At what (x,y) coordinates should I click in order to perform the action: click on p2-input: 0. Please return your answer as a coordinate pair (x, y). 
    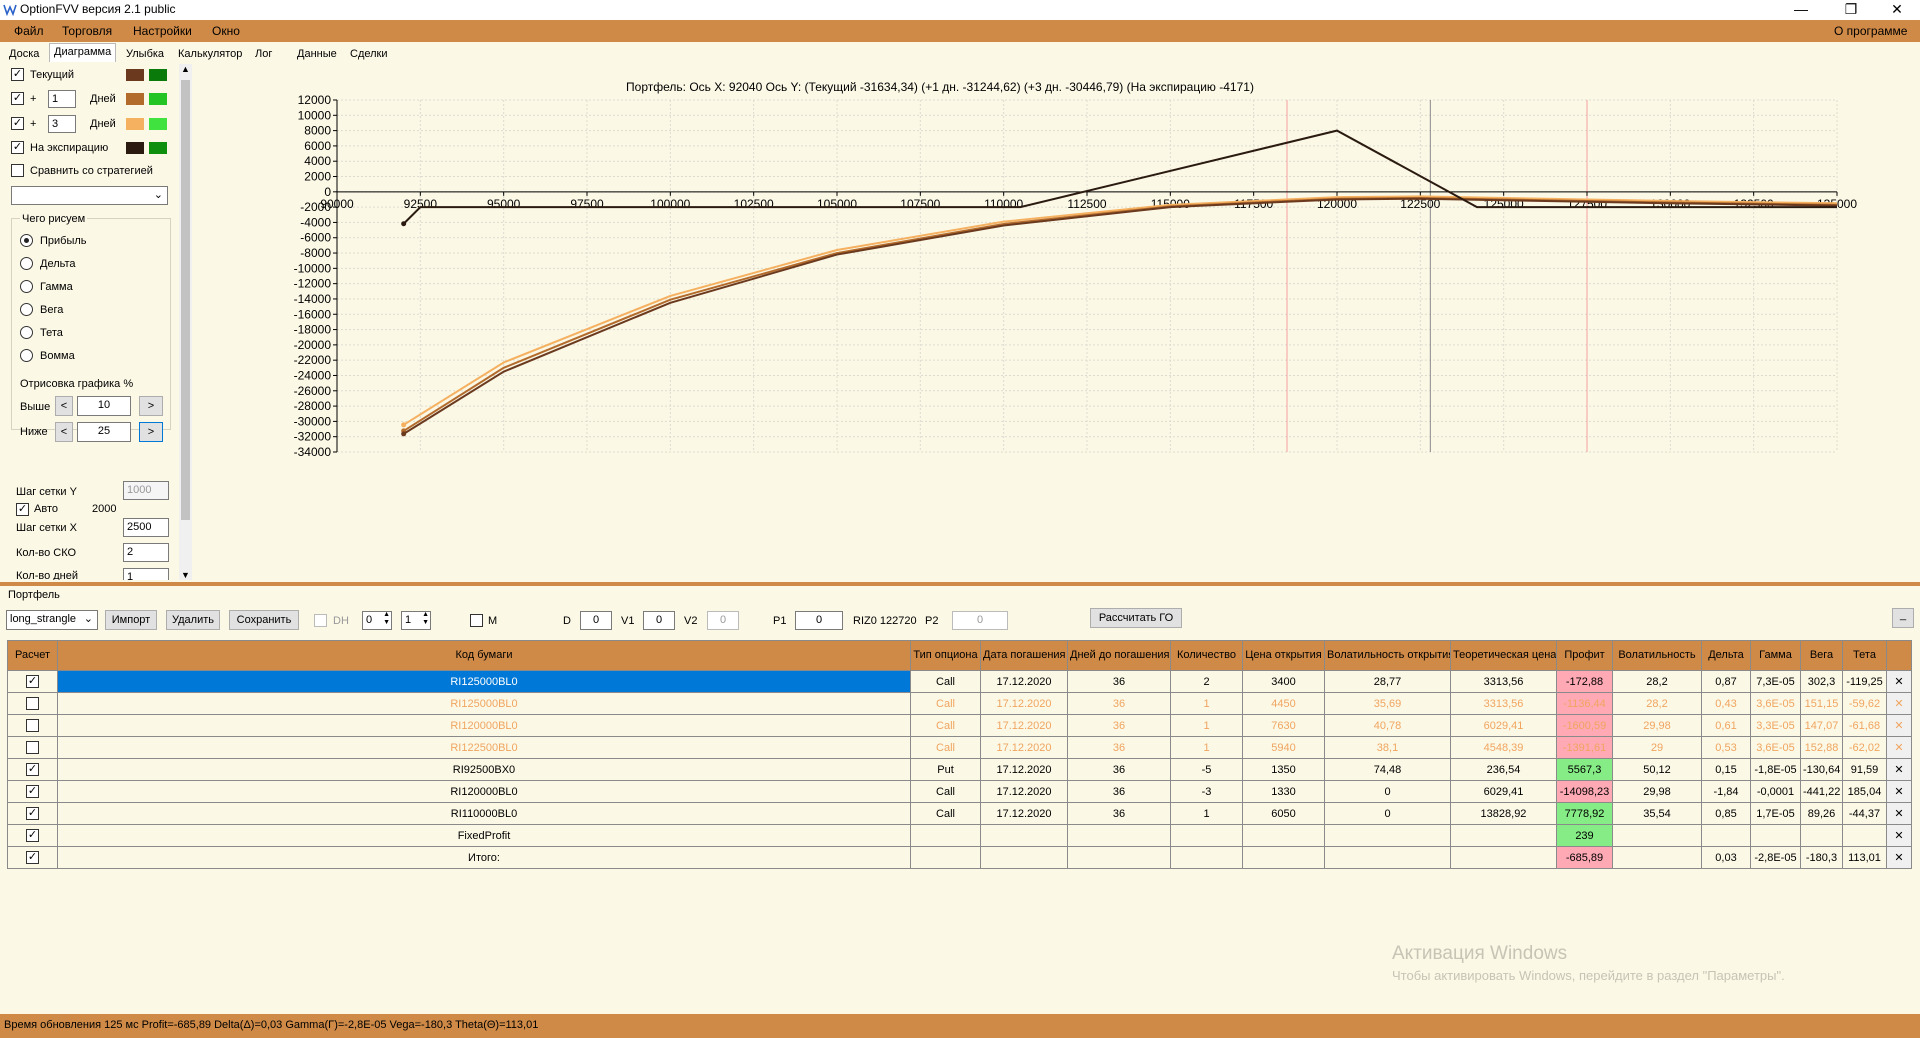
    Looking at the image, I should click on (980, 620).